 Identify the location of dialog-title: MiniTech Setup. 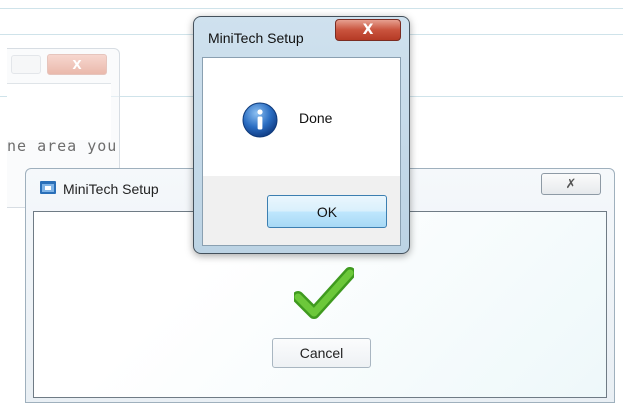
(256, 38).